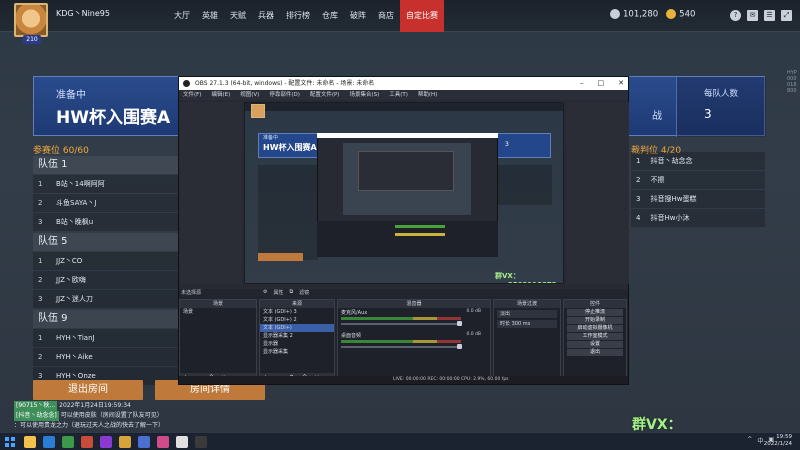 The image size is (800, 450). I want to click on menu-file: 文件(F), so click(192, 95).